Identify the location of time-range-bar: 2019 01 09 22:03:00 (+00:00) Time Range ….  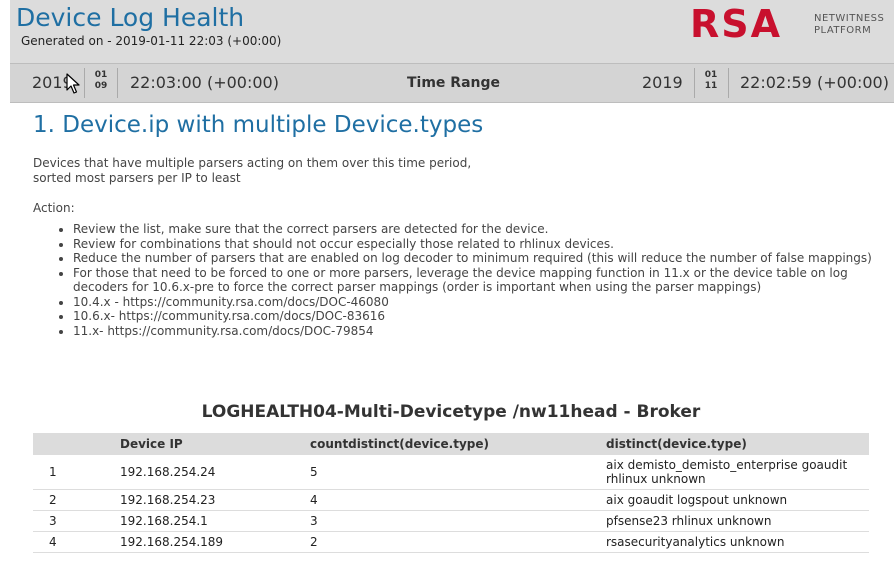
(452, 83).